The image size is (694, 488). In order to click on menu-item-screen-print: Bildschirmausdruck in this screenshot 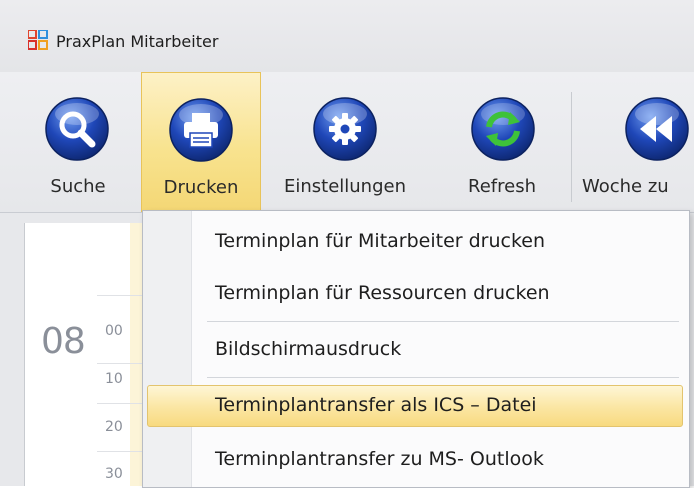, I will do `click(415, 350)`.